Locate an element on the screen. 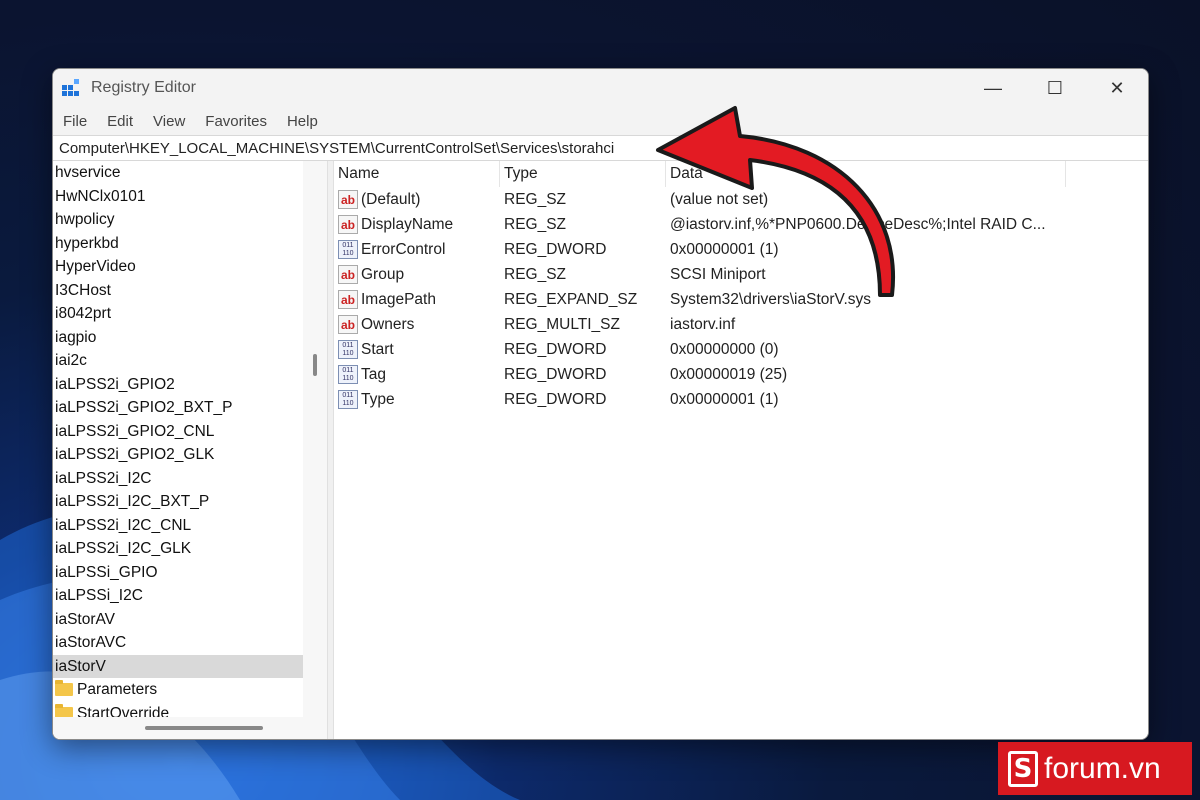 The image size is (1200, 800). value-name: Group is located at coordinates (383, 274).